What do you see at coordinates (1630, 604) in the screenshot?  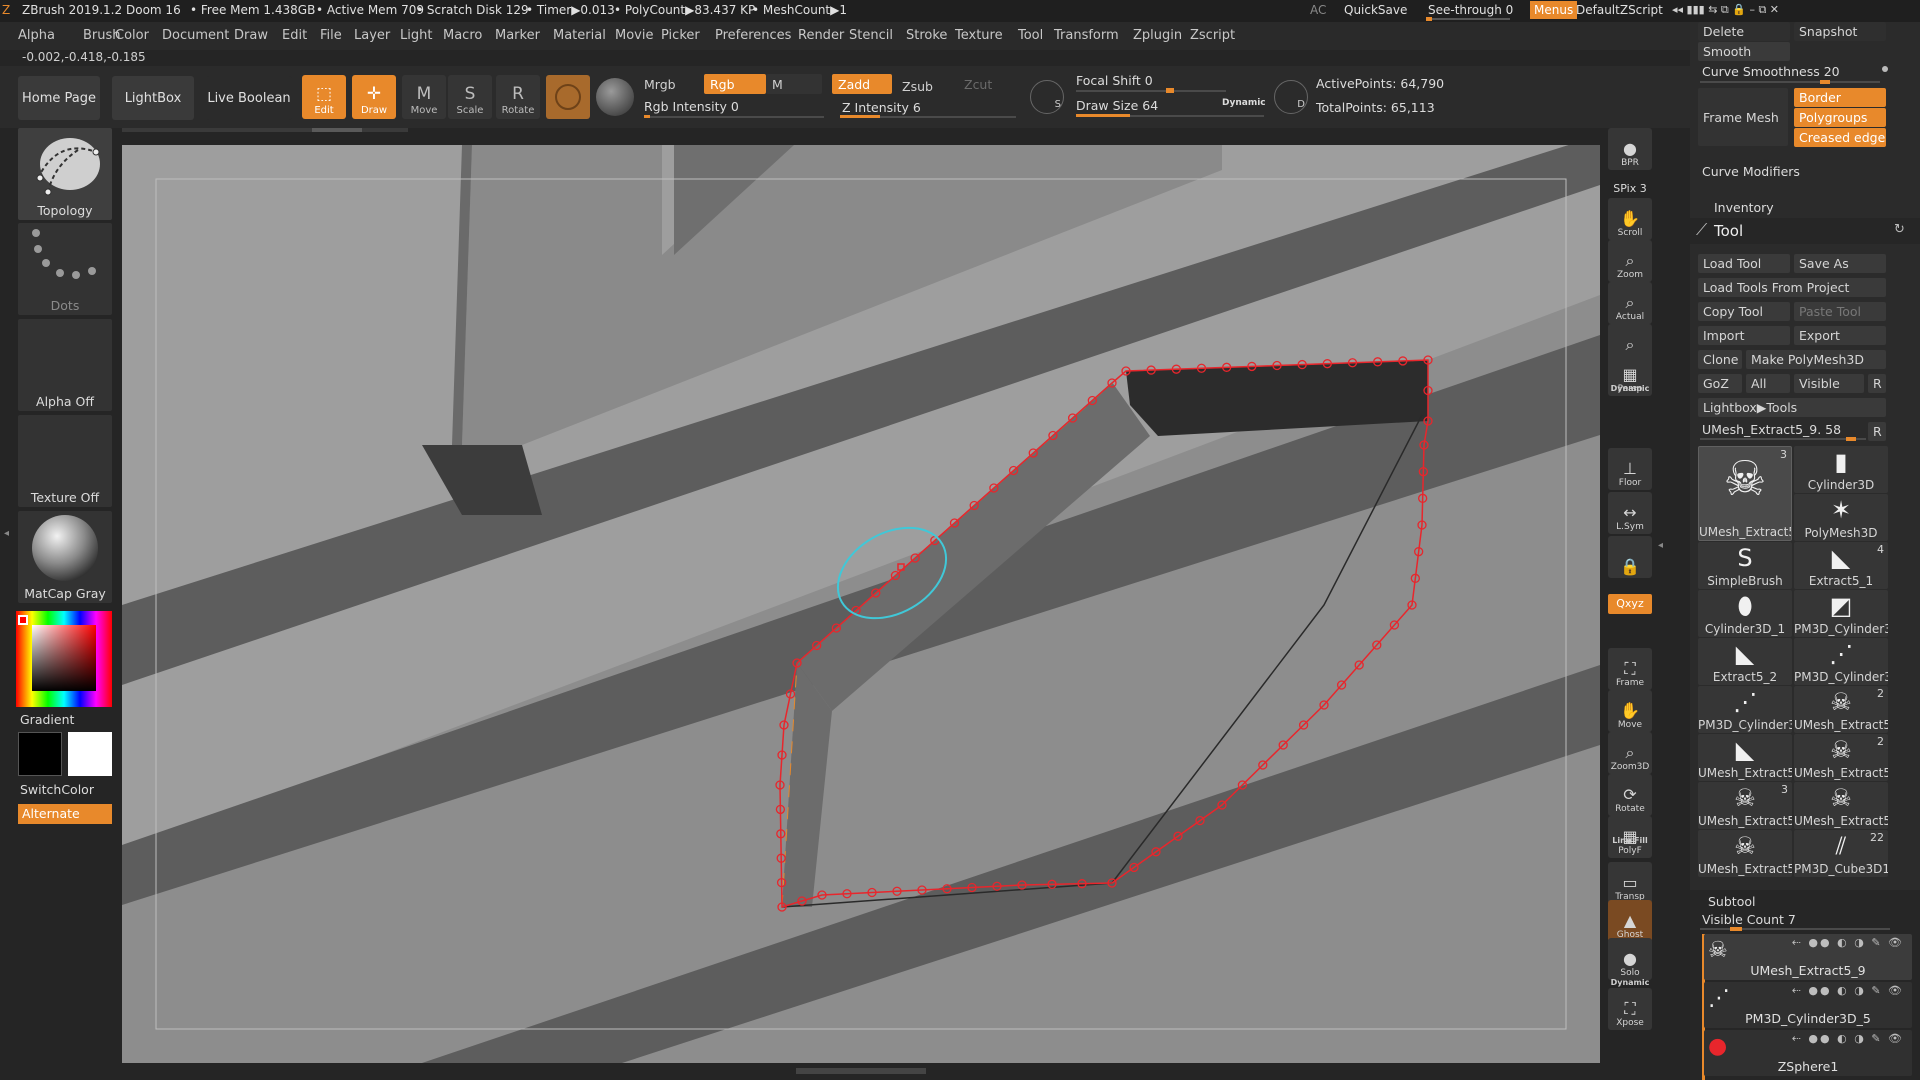 I see `qxyz-button: Qxyz` at bounding box center [1630, 604].